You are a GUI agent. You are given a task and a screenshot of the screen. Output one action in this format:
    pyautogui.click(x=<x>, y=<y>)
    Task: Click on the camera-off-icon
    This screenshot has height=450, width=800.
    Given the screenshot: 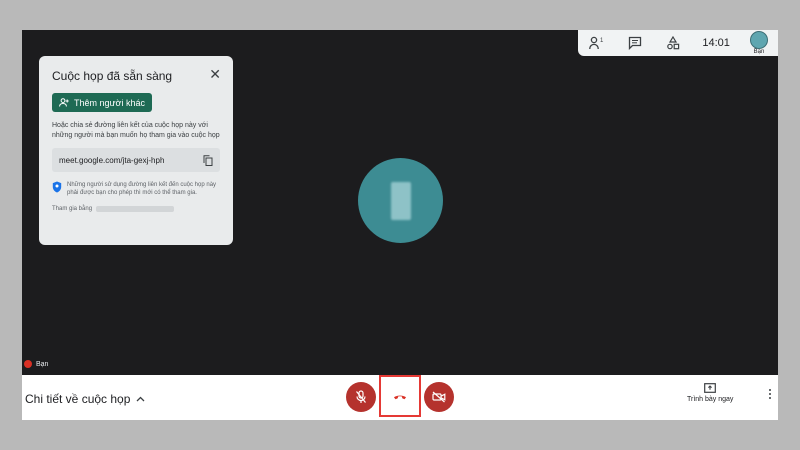 What is the action you would take?
    pyautogui.click(x=439, y=397)
    